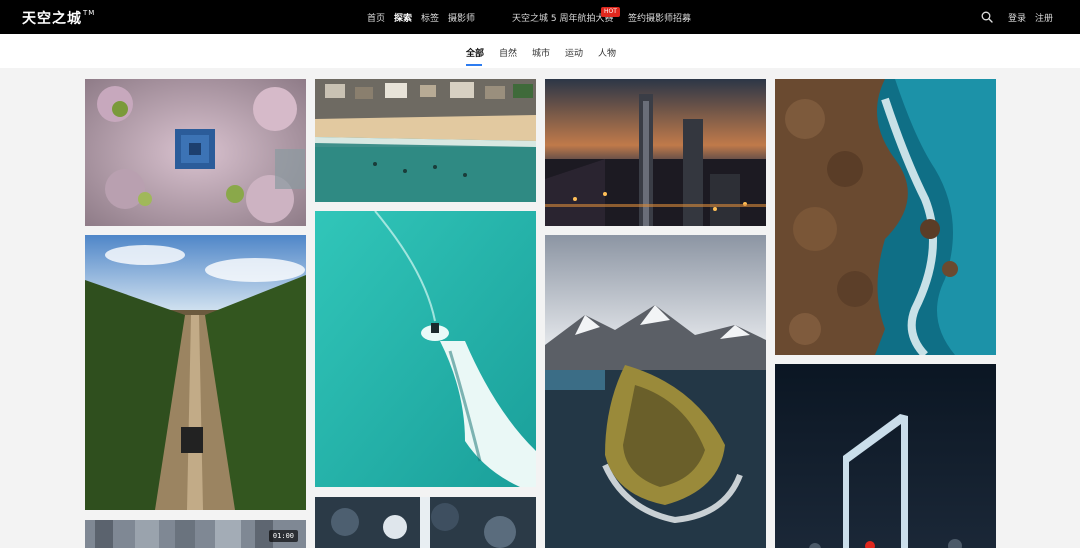  Describe the element at coordinates (376, 17) in the screenshot. I see `nav-item-home: 首页` at that location.